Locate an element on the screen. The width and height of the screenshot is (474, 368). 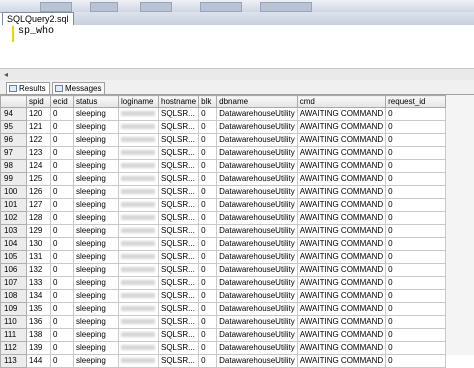
column-header-loginame: loginame is located at coordinates (138, 101).